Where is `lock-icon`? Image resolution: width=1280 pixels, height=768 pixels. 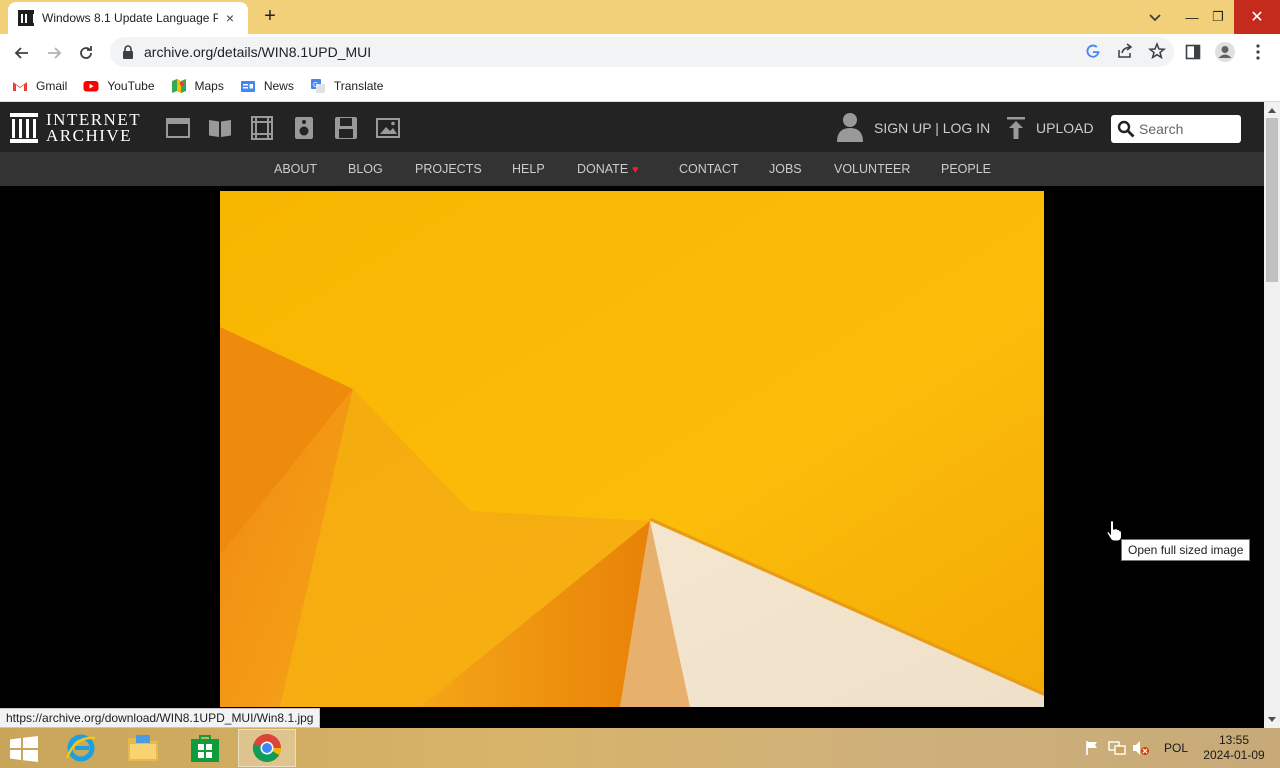
lock-icon is located at coordinates (128, 52).